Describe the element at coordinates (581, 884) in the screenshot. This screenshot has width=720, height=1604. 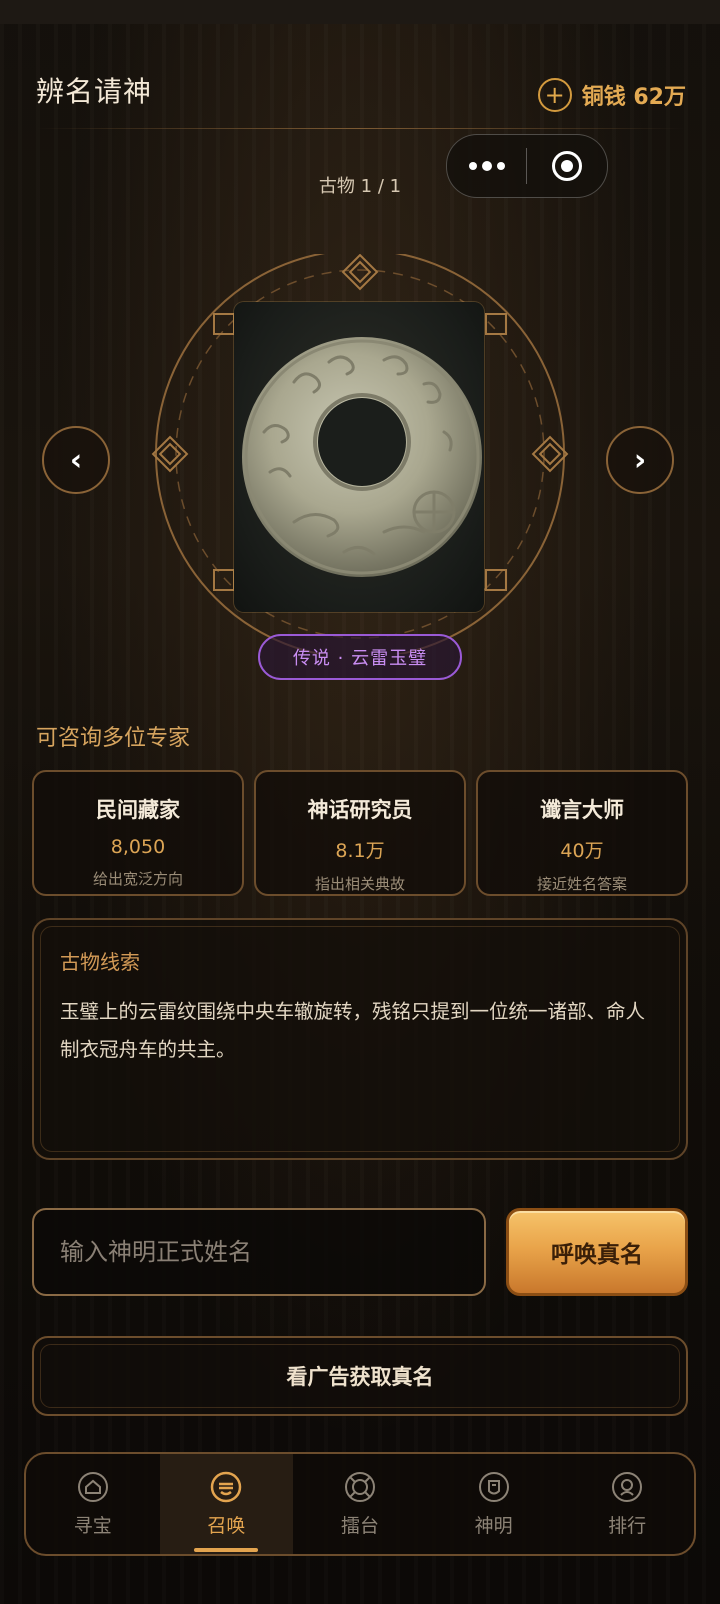
I see `expert-desc: 接近姓名答案` at that location.